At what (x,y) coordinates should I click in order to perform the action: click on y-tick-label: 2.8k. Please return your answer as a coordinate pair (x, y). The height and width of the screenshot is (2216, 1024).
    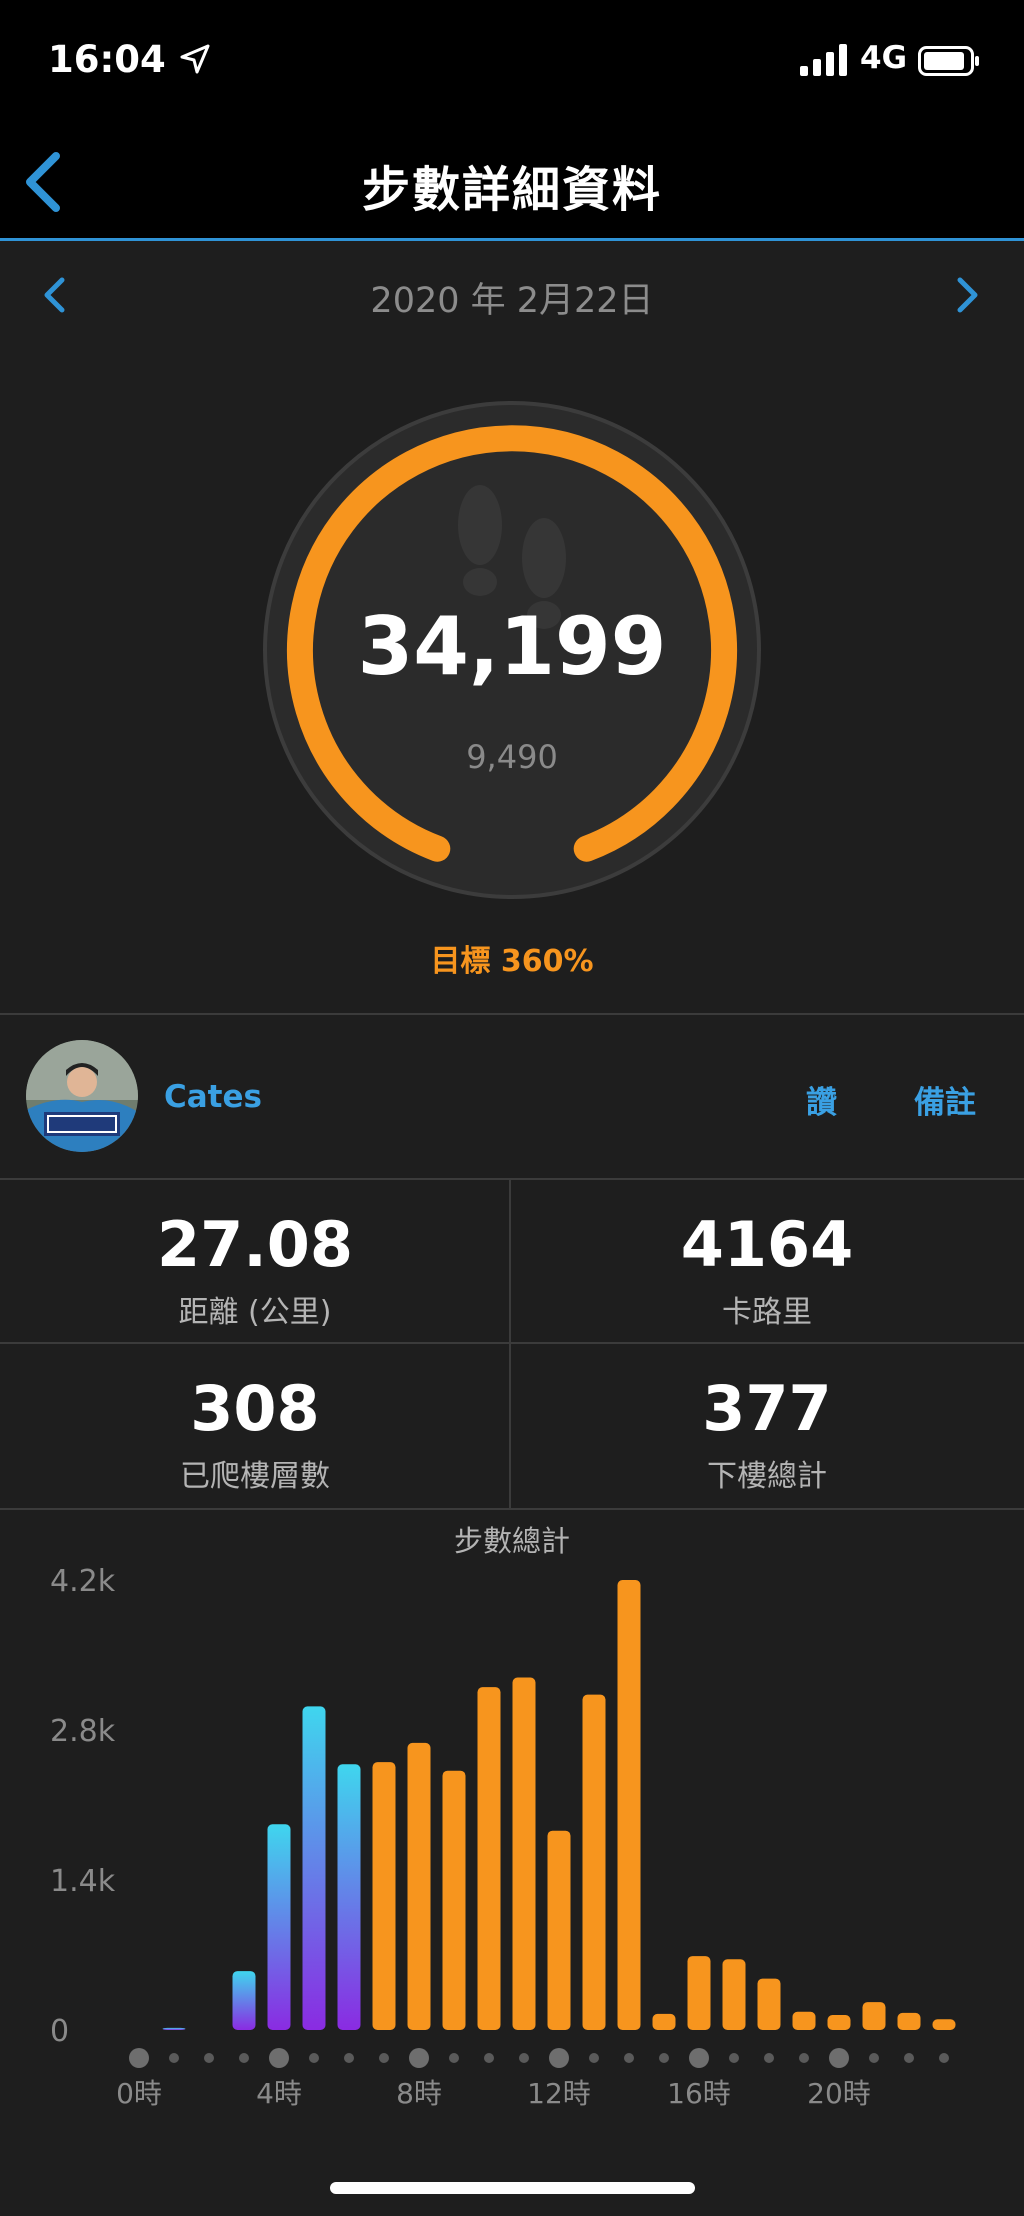
    Looking at the image, I should click on (83, 1731).